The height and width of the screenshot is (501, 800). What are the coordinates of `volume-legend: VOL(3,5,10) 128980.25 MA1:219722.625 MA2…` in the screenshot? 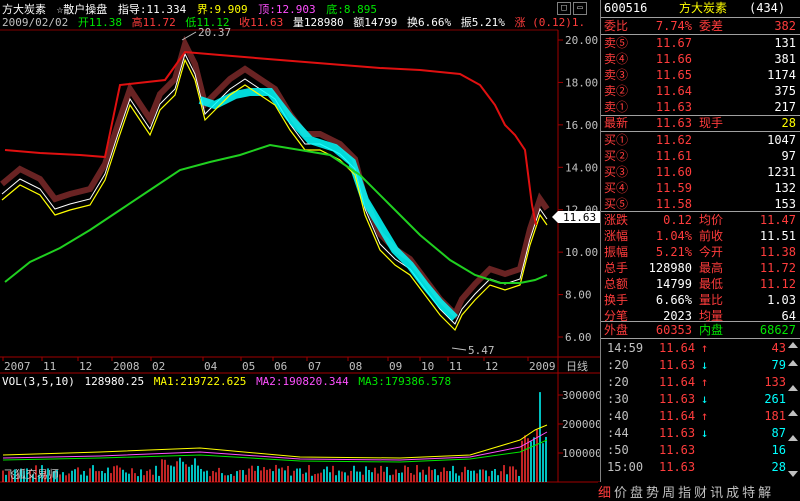 It's located at (228, 381).